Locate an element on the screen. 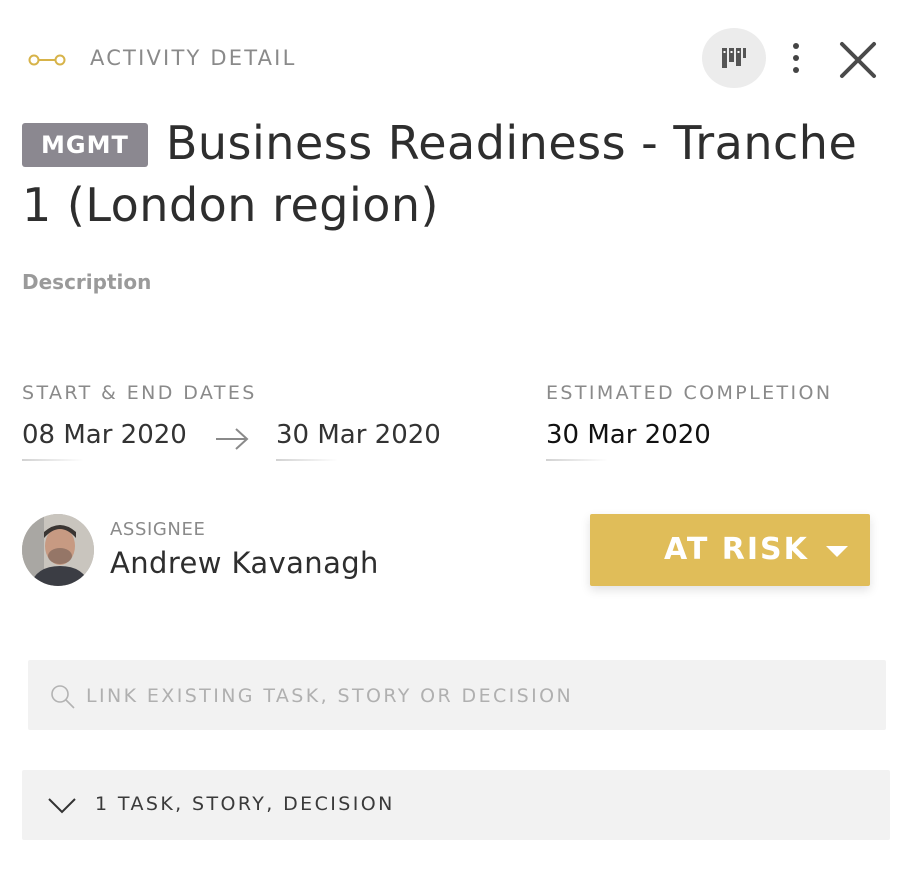 This screenshot has height=870, width=908. caret-down-icon is located at coordinates (837, 551).